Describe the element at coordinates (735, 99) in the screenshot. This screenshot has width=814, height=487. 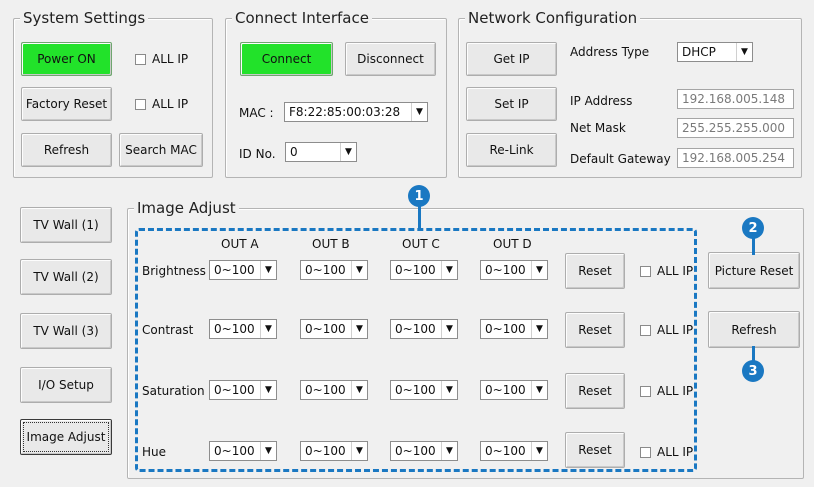
I see `ip-address-field: 192.168.005.148` at that location.